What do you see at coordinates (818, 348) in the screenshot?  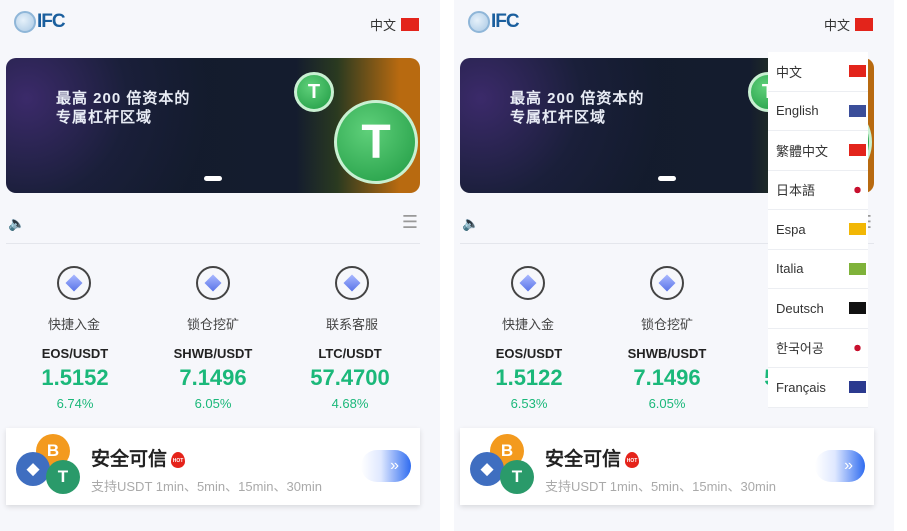 I see `language-option: 한국어공` at bounding box center [818, 348].